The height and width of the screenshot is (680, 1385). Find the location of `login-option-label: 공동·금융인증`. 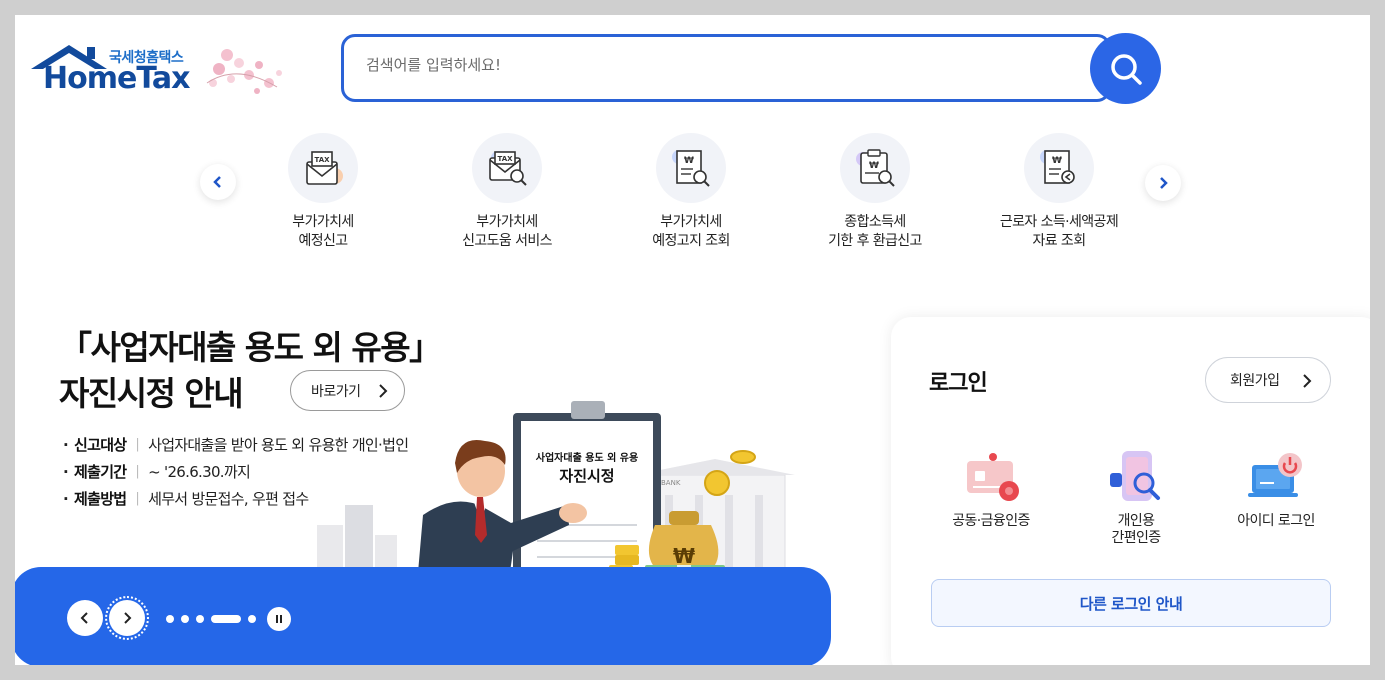

login-option-label: 공동·금융인증 is located at coordinates (991, 521).